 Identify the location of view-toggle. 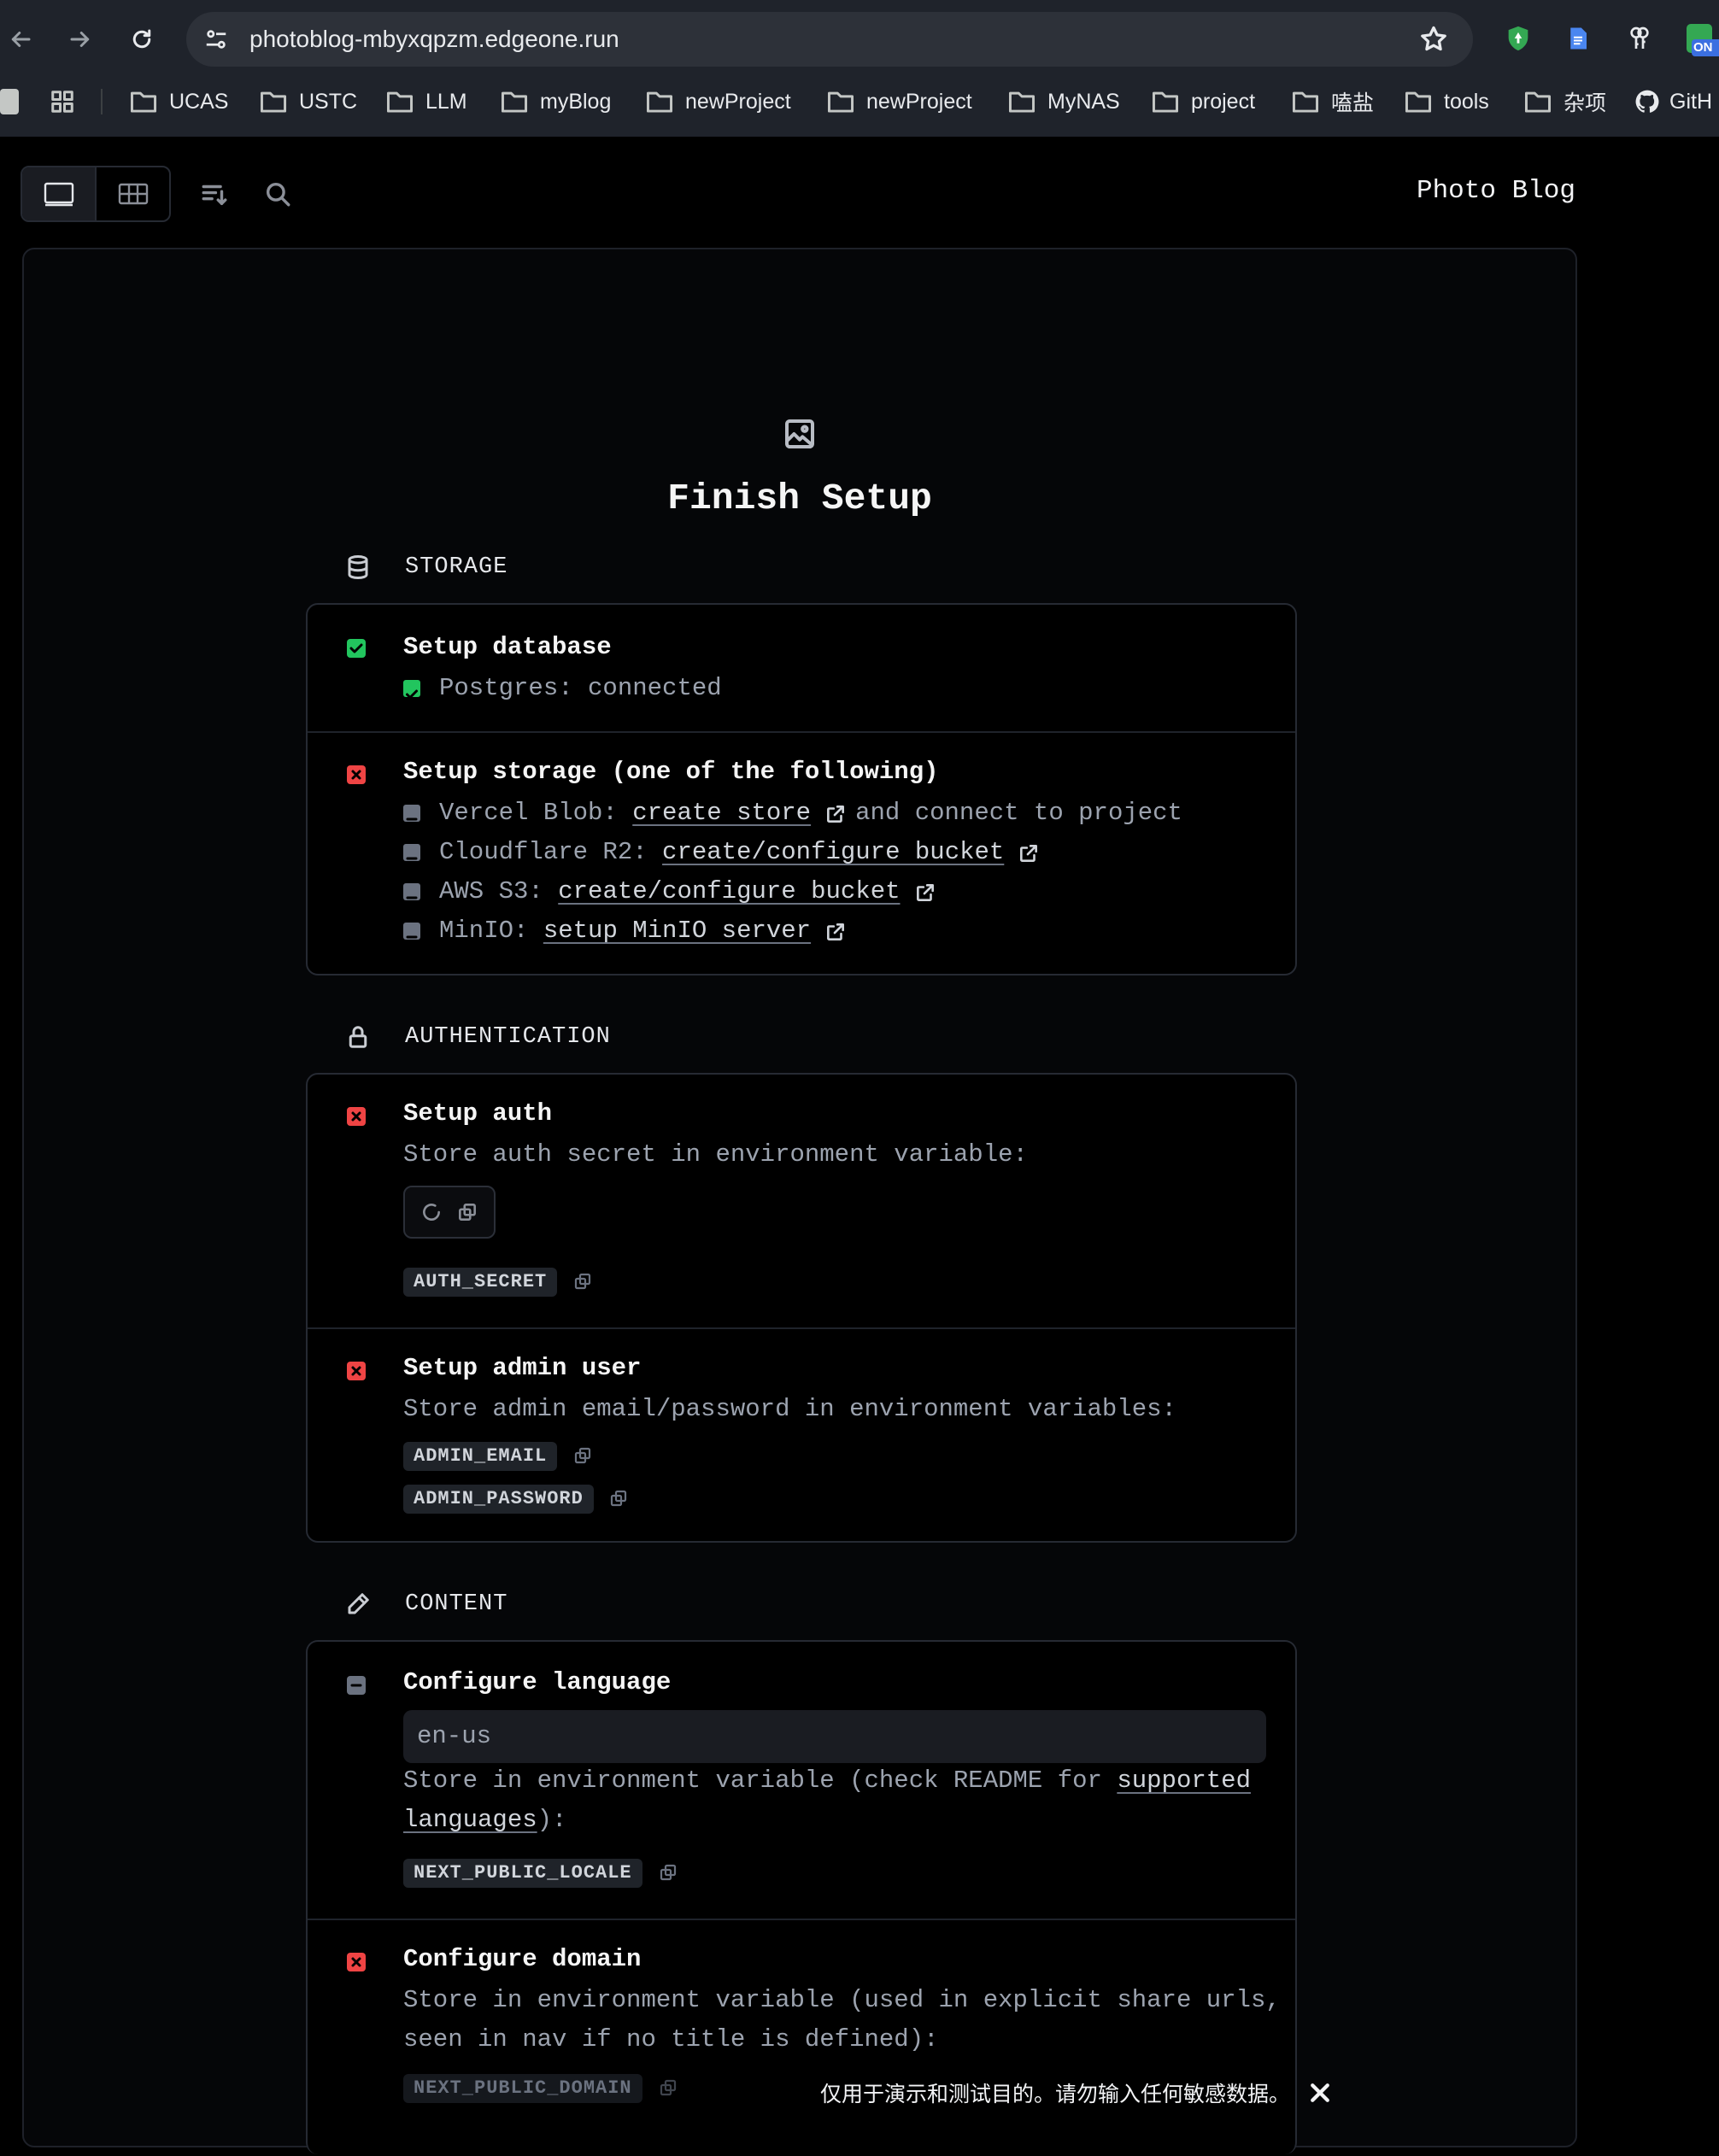
(96, 194).